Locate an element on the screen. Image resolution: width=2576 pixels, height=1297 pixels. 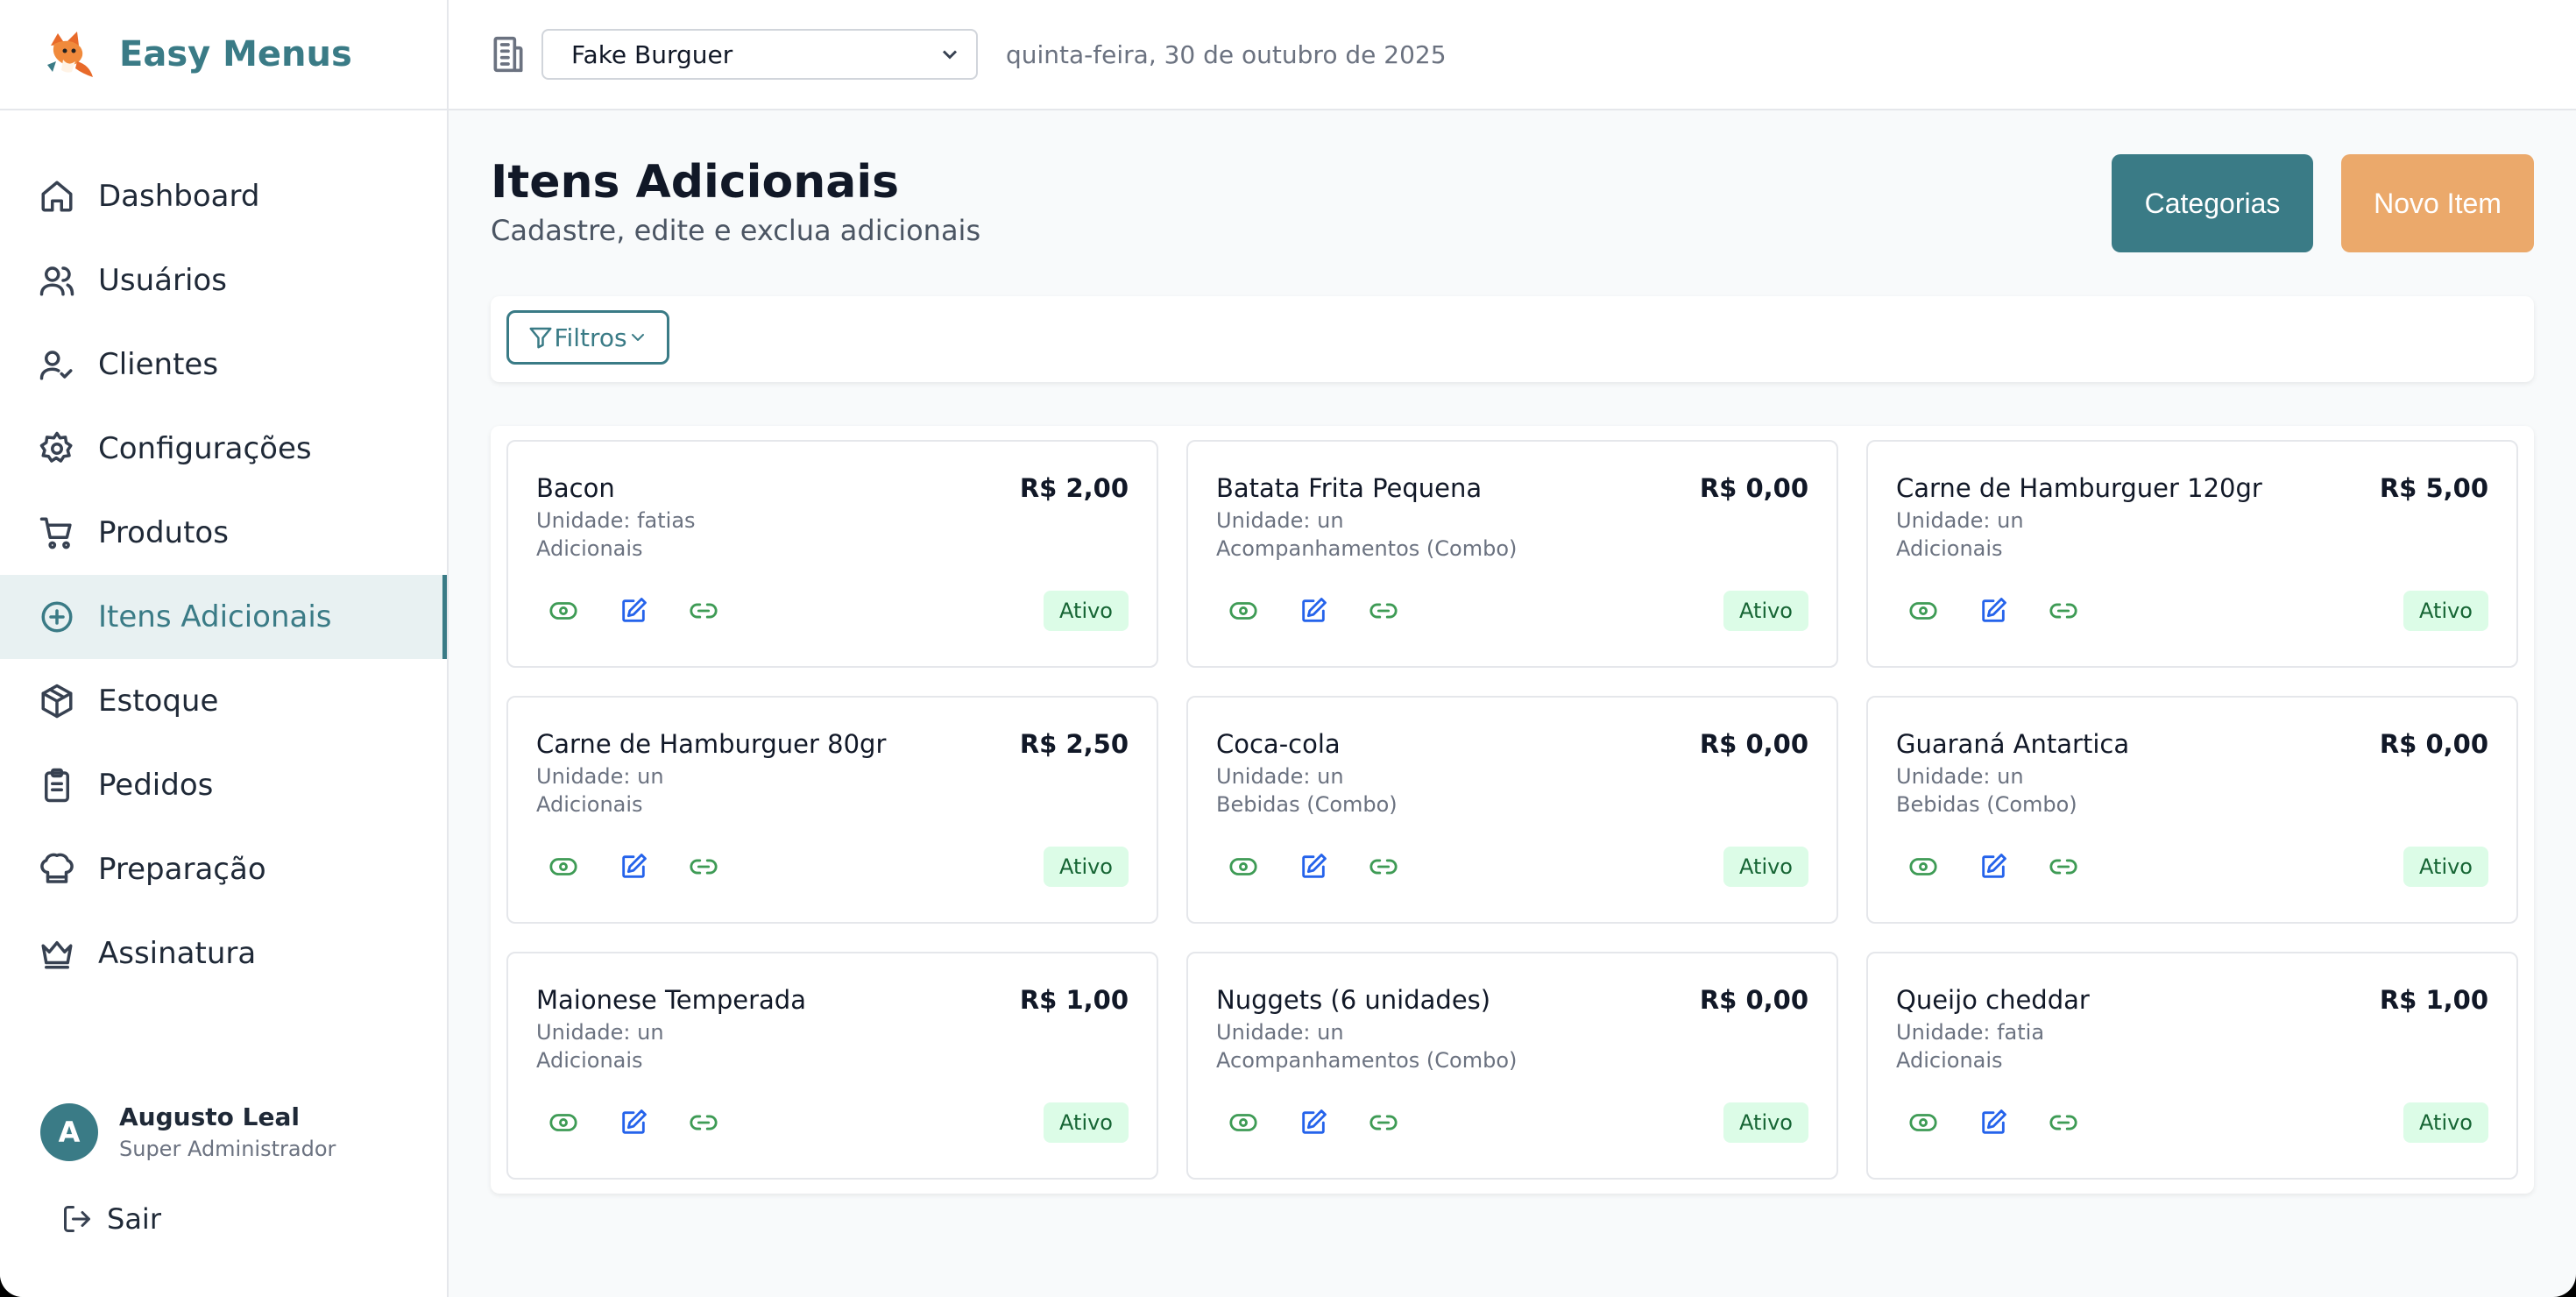
store-select: Fake Burguer is located at coordinates (759, 54).